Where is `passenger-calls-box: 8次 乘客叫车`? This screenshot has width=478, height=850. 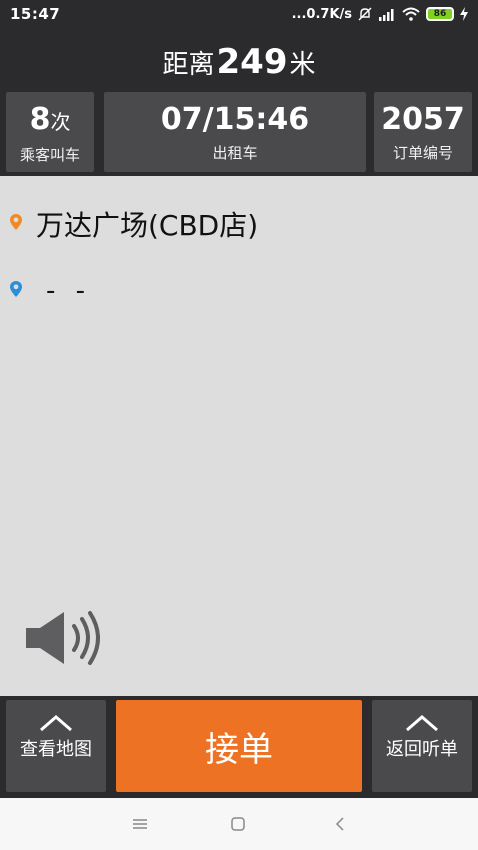 passenger-calls-box: 8次 乘客叫车 is located at coordinates (50, 132).